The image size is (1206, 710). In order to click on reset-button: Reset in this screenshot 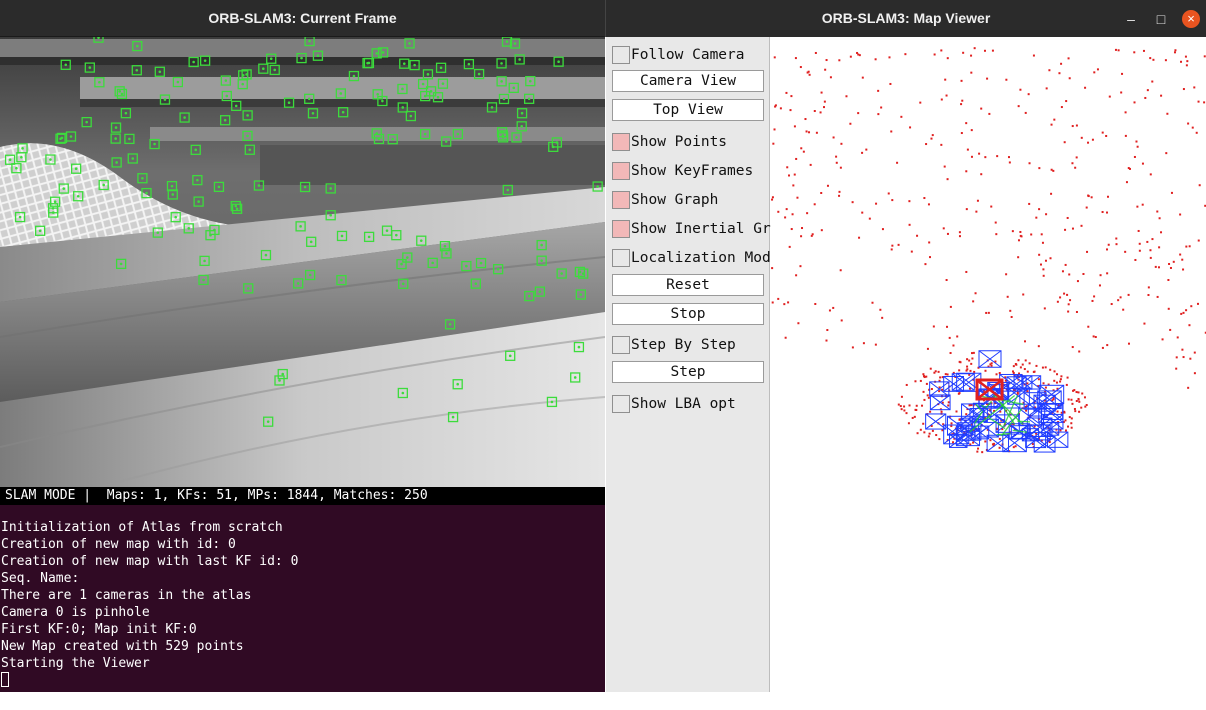, I will do `click(688, 285)`.